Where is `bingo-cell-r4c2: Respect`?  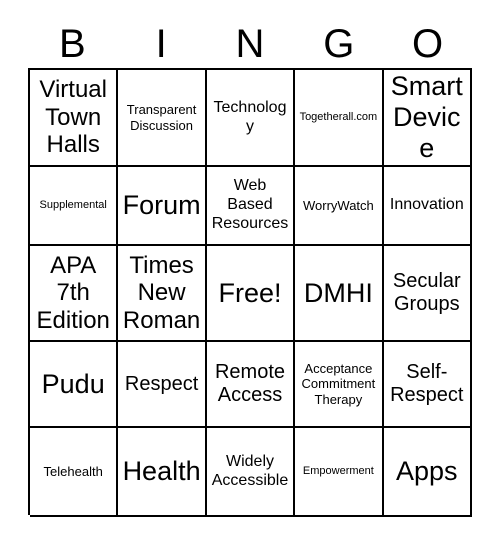 bingo-cell-r4c2: Respect is located at coordinates (162, 385).